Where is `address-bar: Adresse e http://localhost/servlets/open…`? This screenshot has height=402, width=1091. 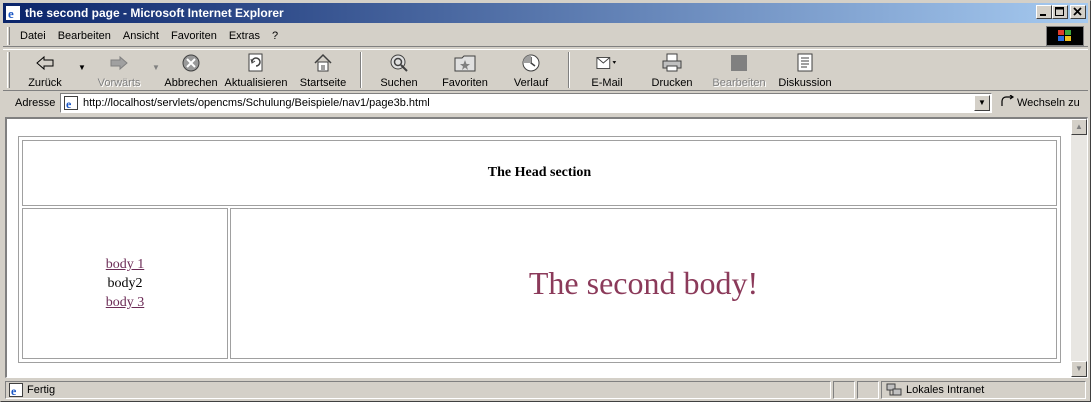
address-bar: Adresse e http://localhost/servlets/open… is located at coordinates (545, 103).